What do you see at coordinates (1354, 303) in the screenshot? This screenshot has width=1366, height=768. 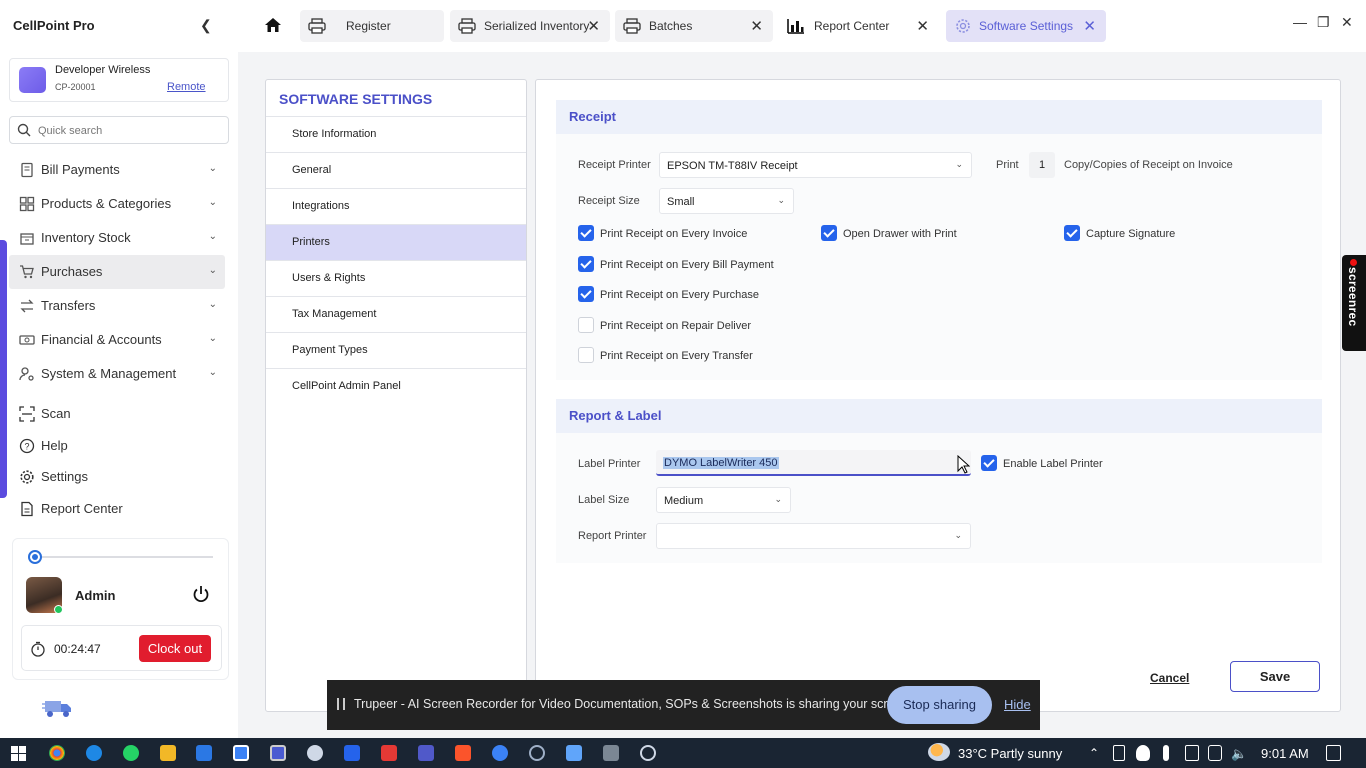 I see `screenrec-widget: screenrec` at bounding box center [1354, 303].